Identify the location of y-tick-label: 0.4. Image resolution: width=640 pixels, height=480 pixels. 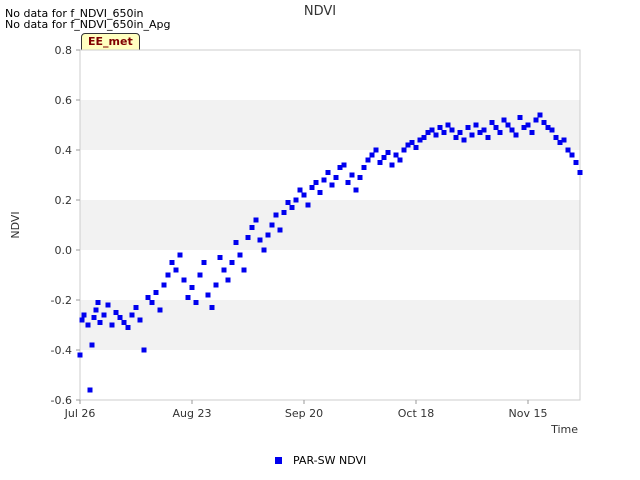
(64, 150).